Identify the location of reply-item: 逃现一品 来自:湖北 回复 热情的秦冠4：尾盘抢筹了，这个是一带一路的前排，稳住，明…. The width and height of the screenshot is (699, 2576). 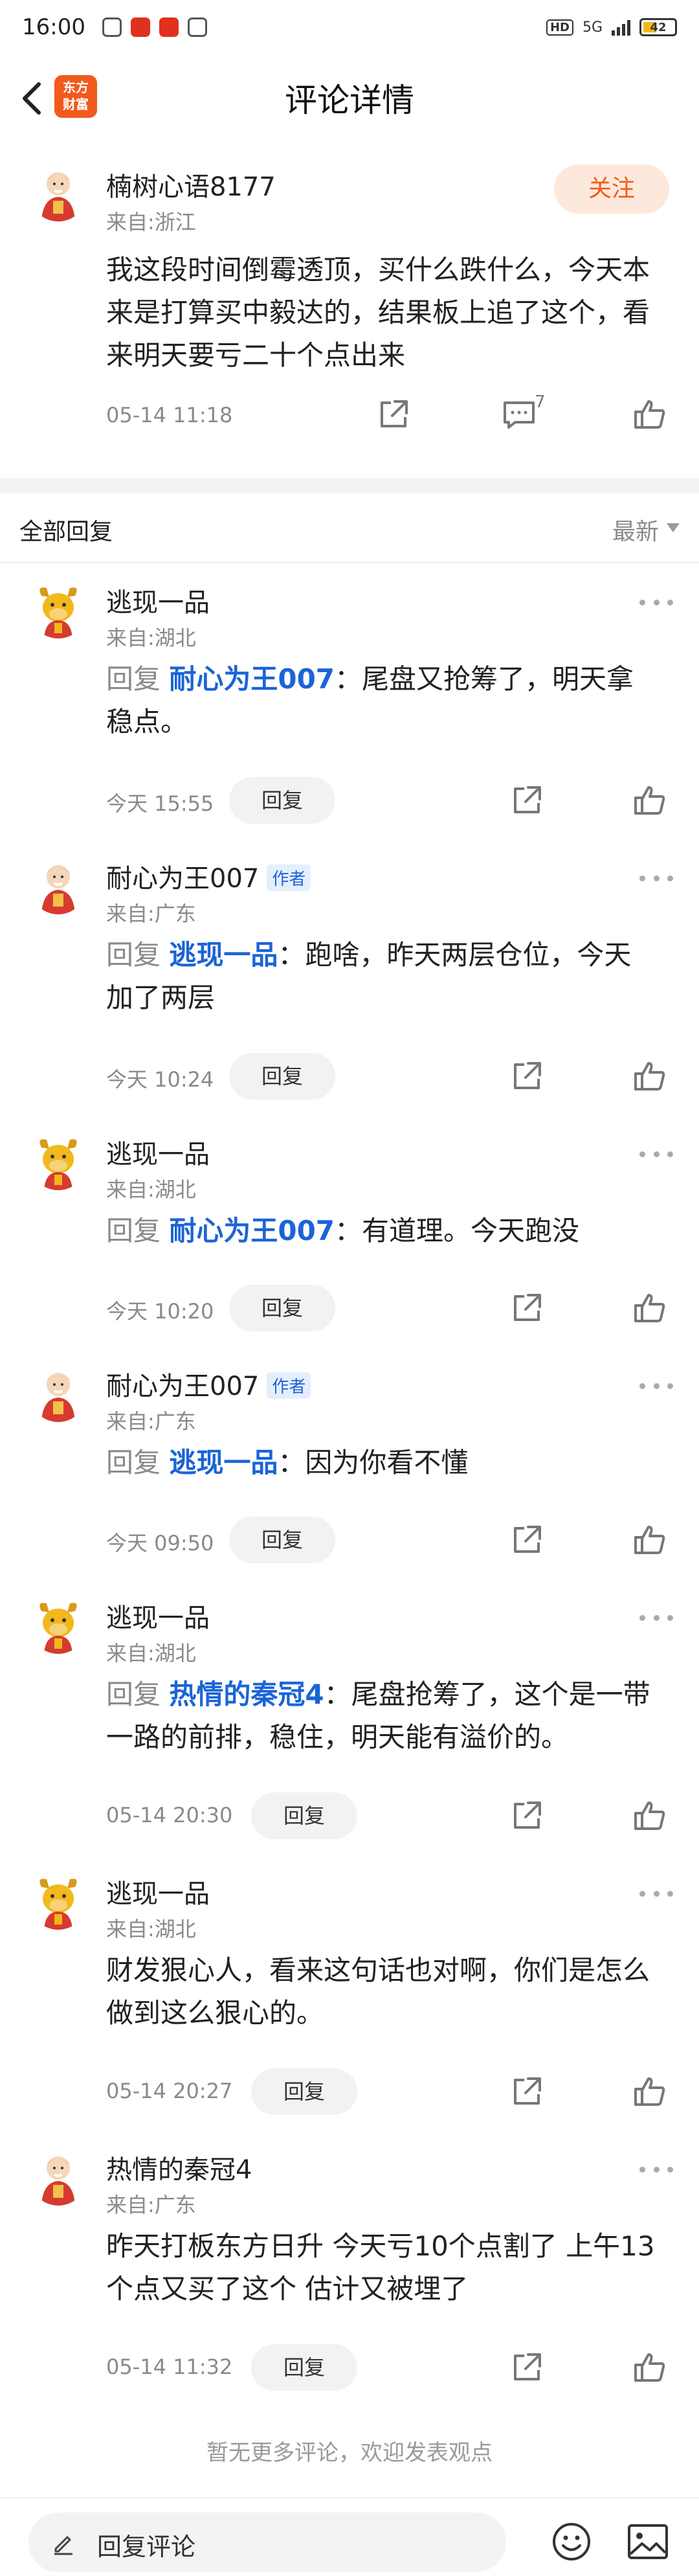
(349, 1717).